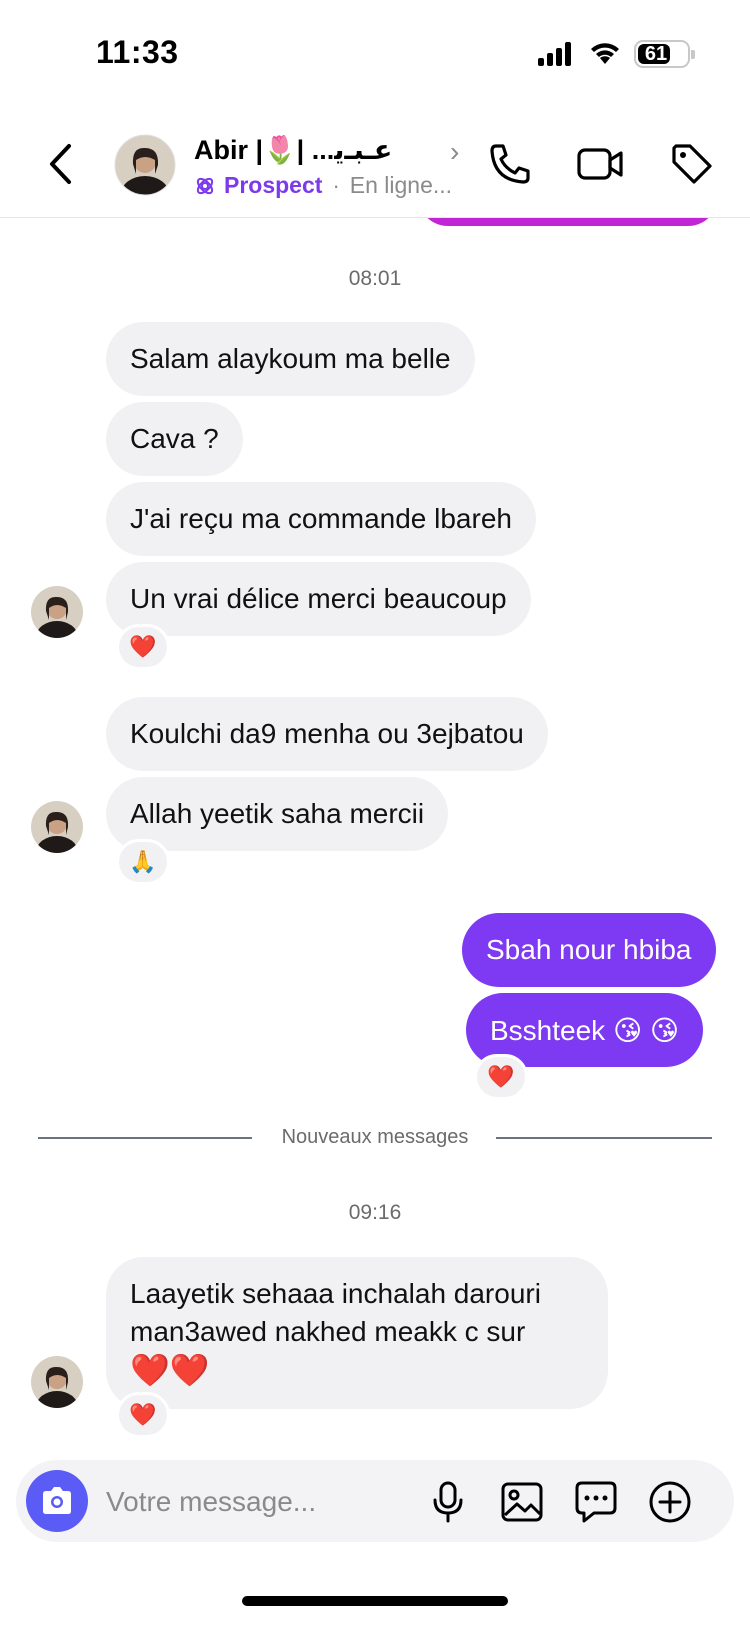 This screenshot has width=750, height=1626. What do you see at coordinates (692, 164) in the screenshot?
I see `tag-icon` at bounding box center [692, 164].